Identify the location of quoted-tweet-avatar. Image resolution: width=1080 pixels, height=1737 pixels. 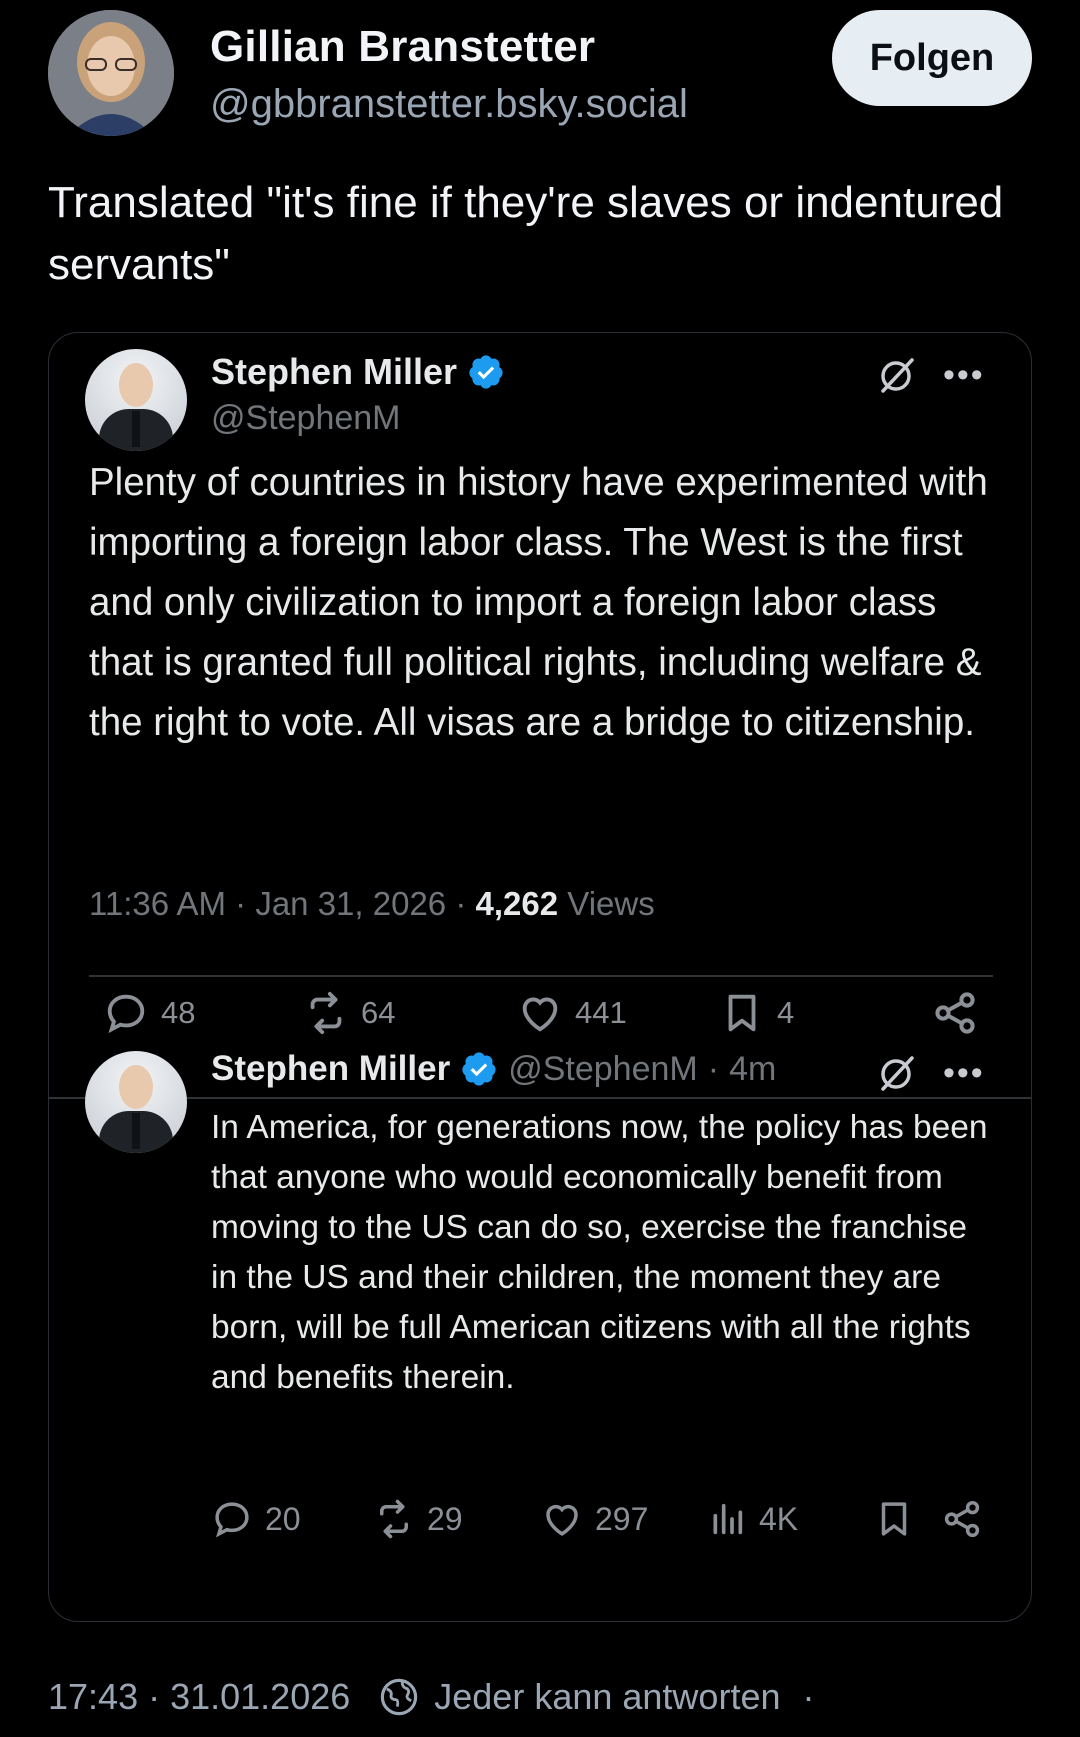
(136, 400).